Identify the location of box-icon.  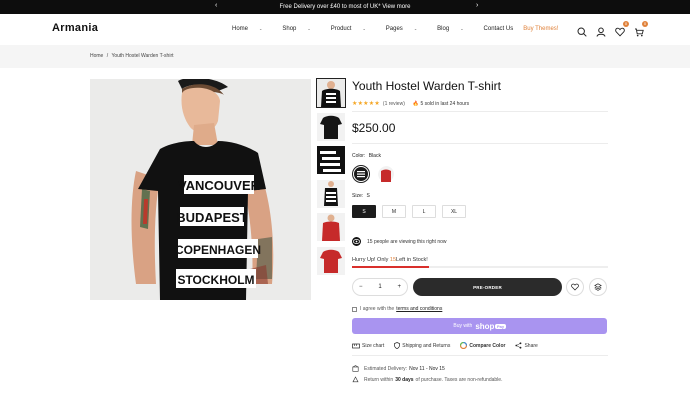
(355, 368).